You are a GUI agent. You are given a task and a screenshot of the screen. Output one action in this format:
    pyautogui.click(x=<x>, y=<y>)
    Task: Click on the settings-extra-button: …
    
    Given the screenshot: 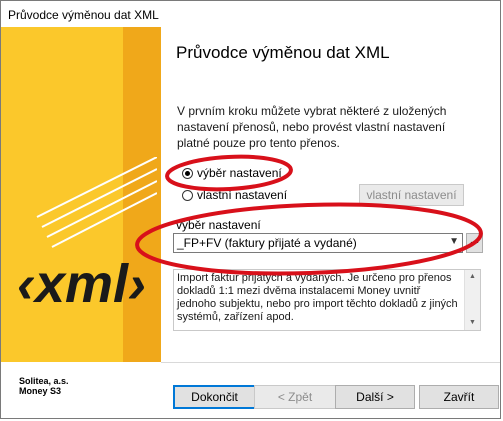 What is the action you would take?
    pyautogui.click(x=474, y=243)
    